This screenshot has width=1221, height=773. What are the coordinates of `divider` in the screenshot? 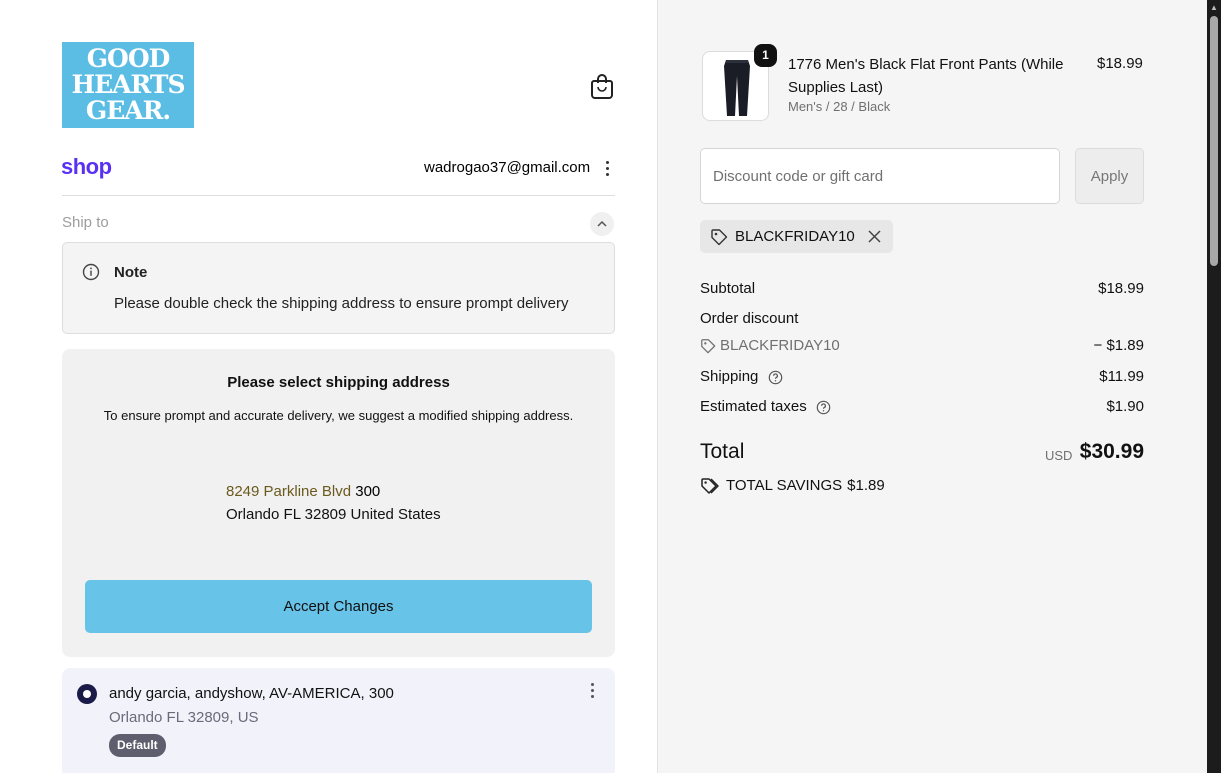 It's located at (338, 195).